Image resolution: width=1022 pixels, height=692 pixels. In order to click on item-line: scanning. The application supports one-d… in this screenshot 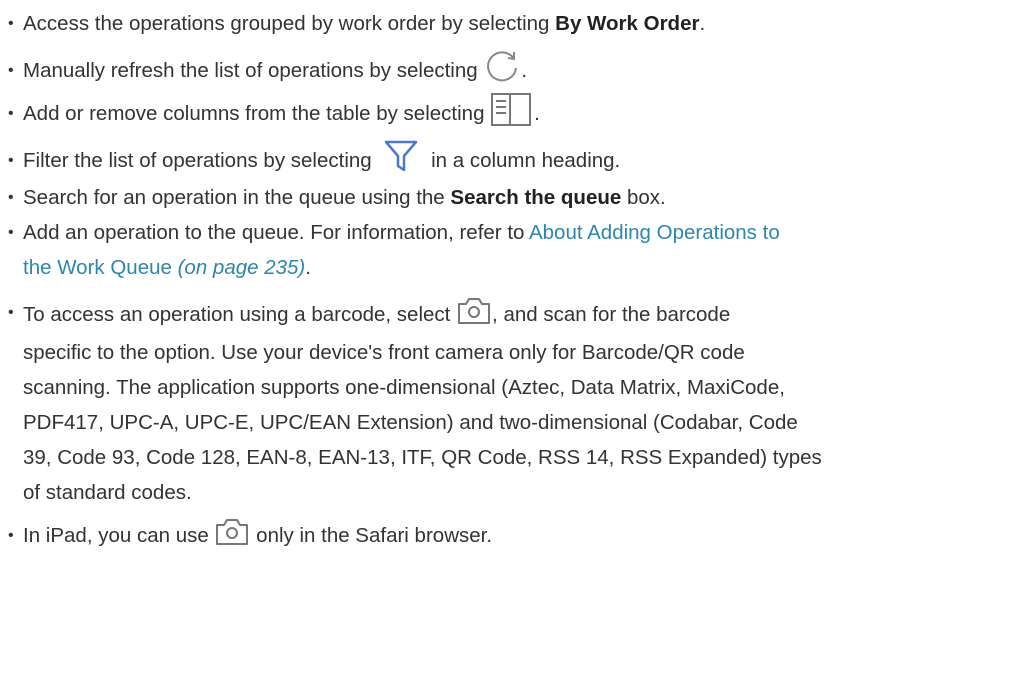, I will do `click(404, 387)`.